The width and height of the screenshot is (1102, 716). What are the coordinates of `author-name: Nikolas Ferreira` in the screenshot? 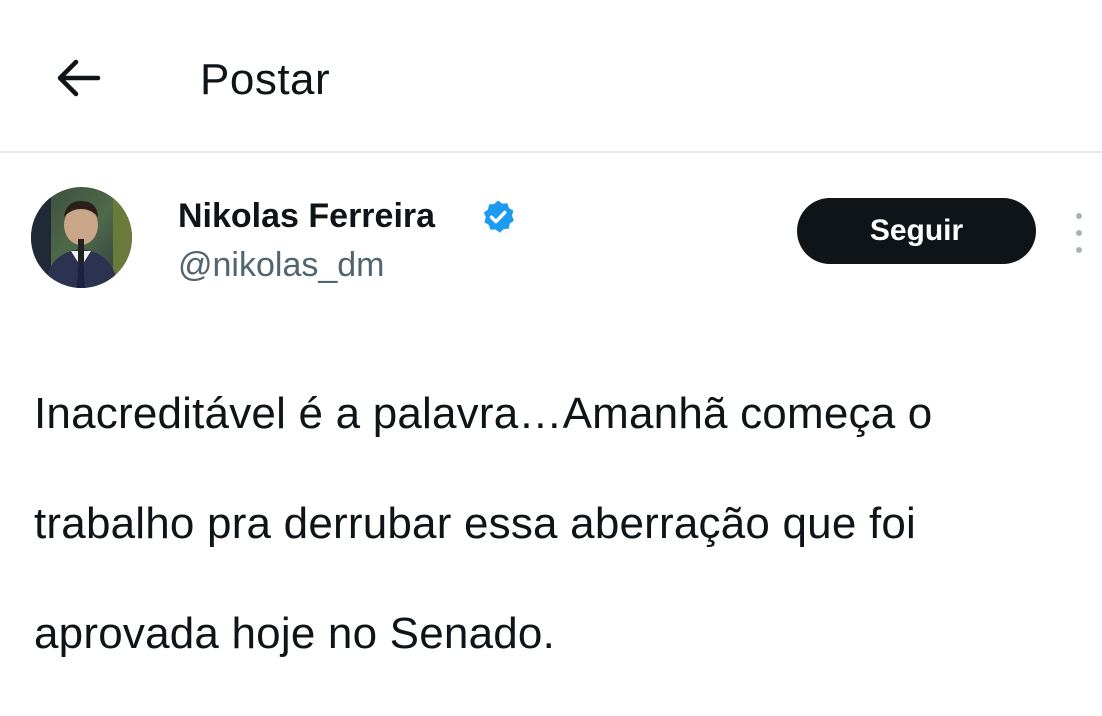 It's located at (306, 216).